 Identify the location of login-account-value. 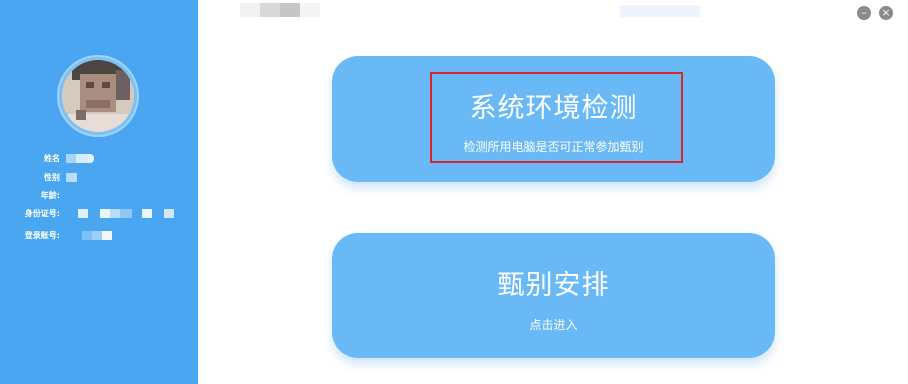
(97, 235).